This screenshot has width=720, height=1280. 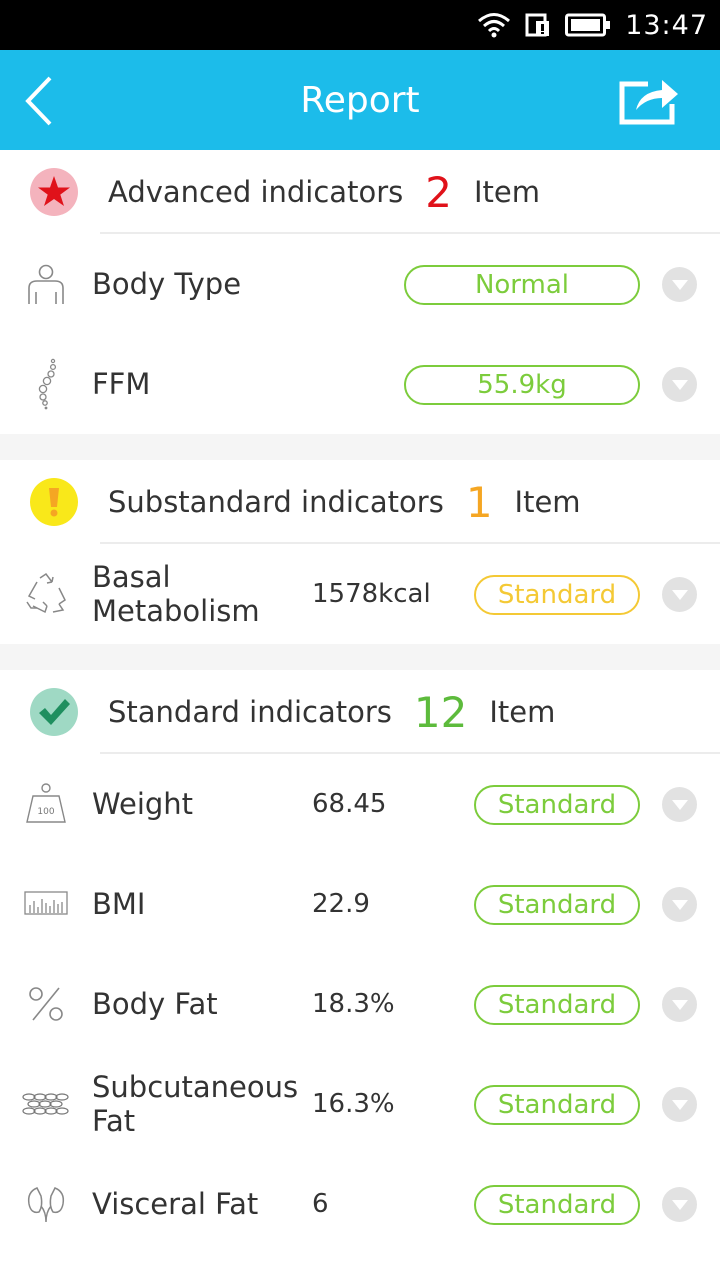 What do you see at coordinates (320, 1204) in the screenshot?
I see `row-value: 6` at bounding box center [320, 1204].